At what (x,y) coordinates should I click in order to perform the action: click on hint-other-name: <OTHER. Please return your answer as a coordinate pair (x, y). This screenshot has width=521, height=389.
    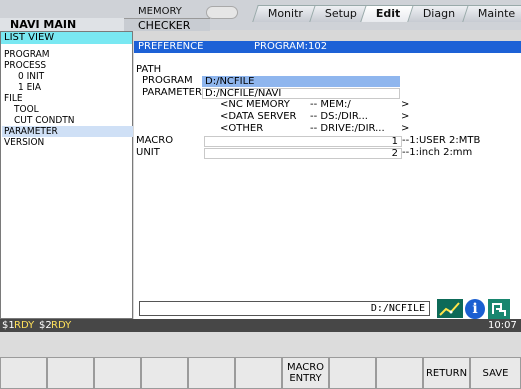
    Looking at the image, I should click on (242, 128).